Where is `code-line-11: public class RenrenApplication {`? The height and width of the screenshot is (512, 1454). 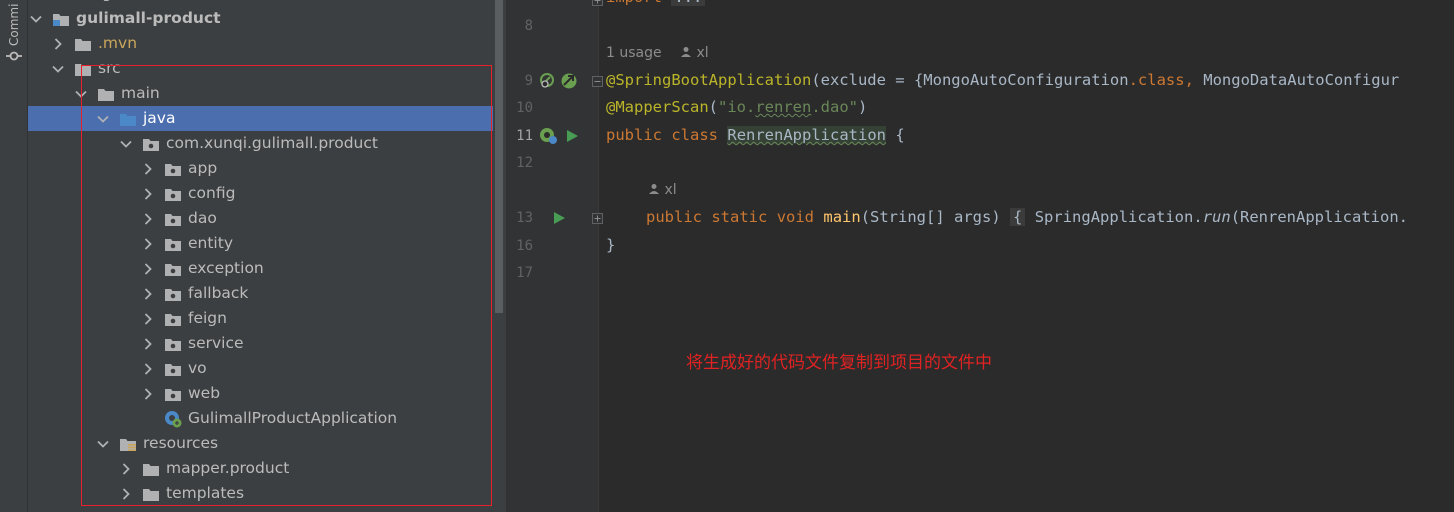 code-line-11: public class RenrenApplication { is located at coordinates (755, 135).